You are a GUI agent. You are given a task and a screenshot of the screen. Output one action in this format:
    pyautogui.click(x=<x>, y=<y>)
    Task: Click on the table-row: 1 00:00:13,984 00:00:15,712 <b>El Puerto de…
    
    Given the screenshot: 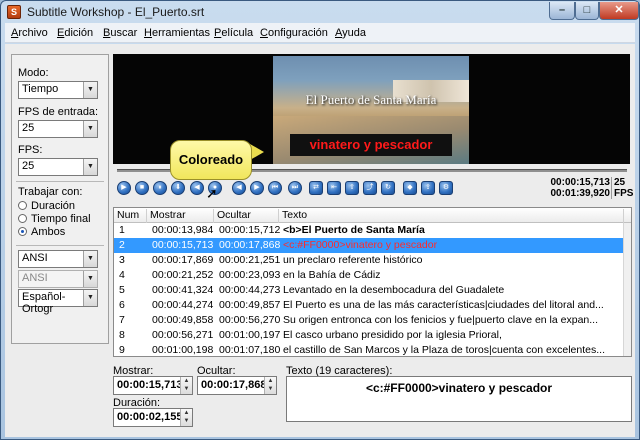 What is the action you would take?
    pyautogui.click(x=369, y=230)
    